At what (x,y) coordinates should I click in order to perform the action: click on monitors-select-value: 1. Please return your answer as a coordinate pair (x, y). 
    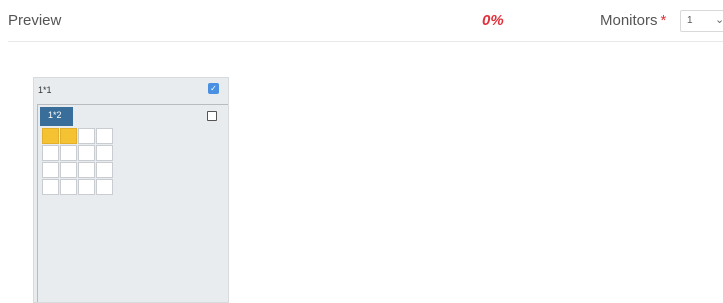
    Looking at the image, I should click on (690, 20).